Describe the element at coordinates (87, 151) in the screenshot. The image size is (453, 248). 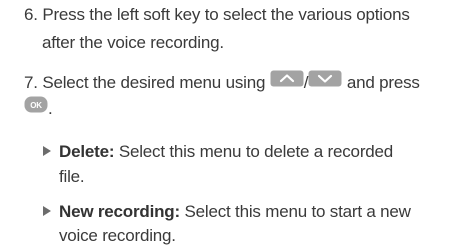
I see `option-delete-term: Delete:` at that location.